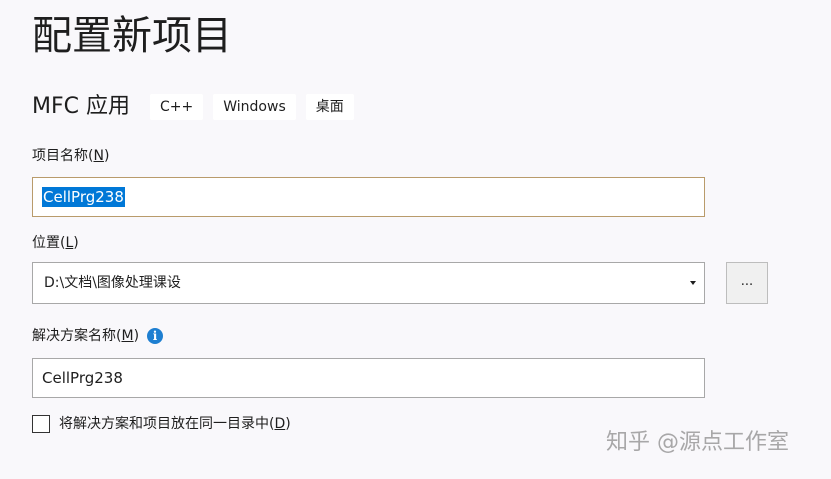 The width and height of the screenshot is (831, 479). I want to click on same-directory-option: 将解决方案和项目放在同一目录中(D), so click(161, 424).